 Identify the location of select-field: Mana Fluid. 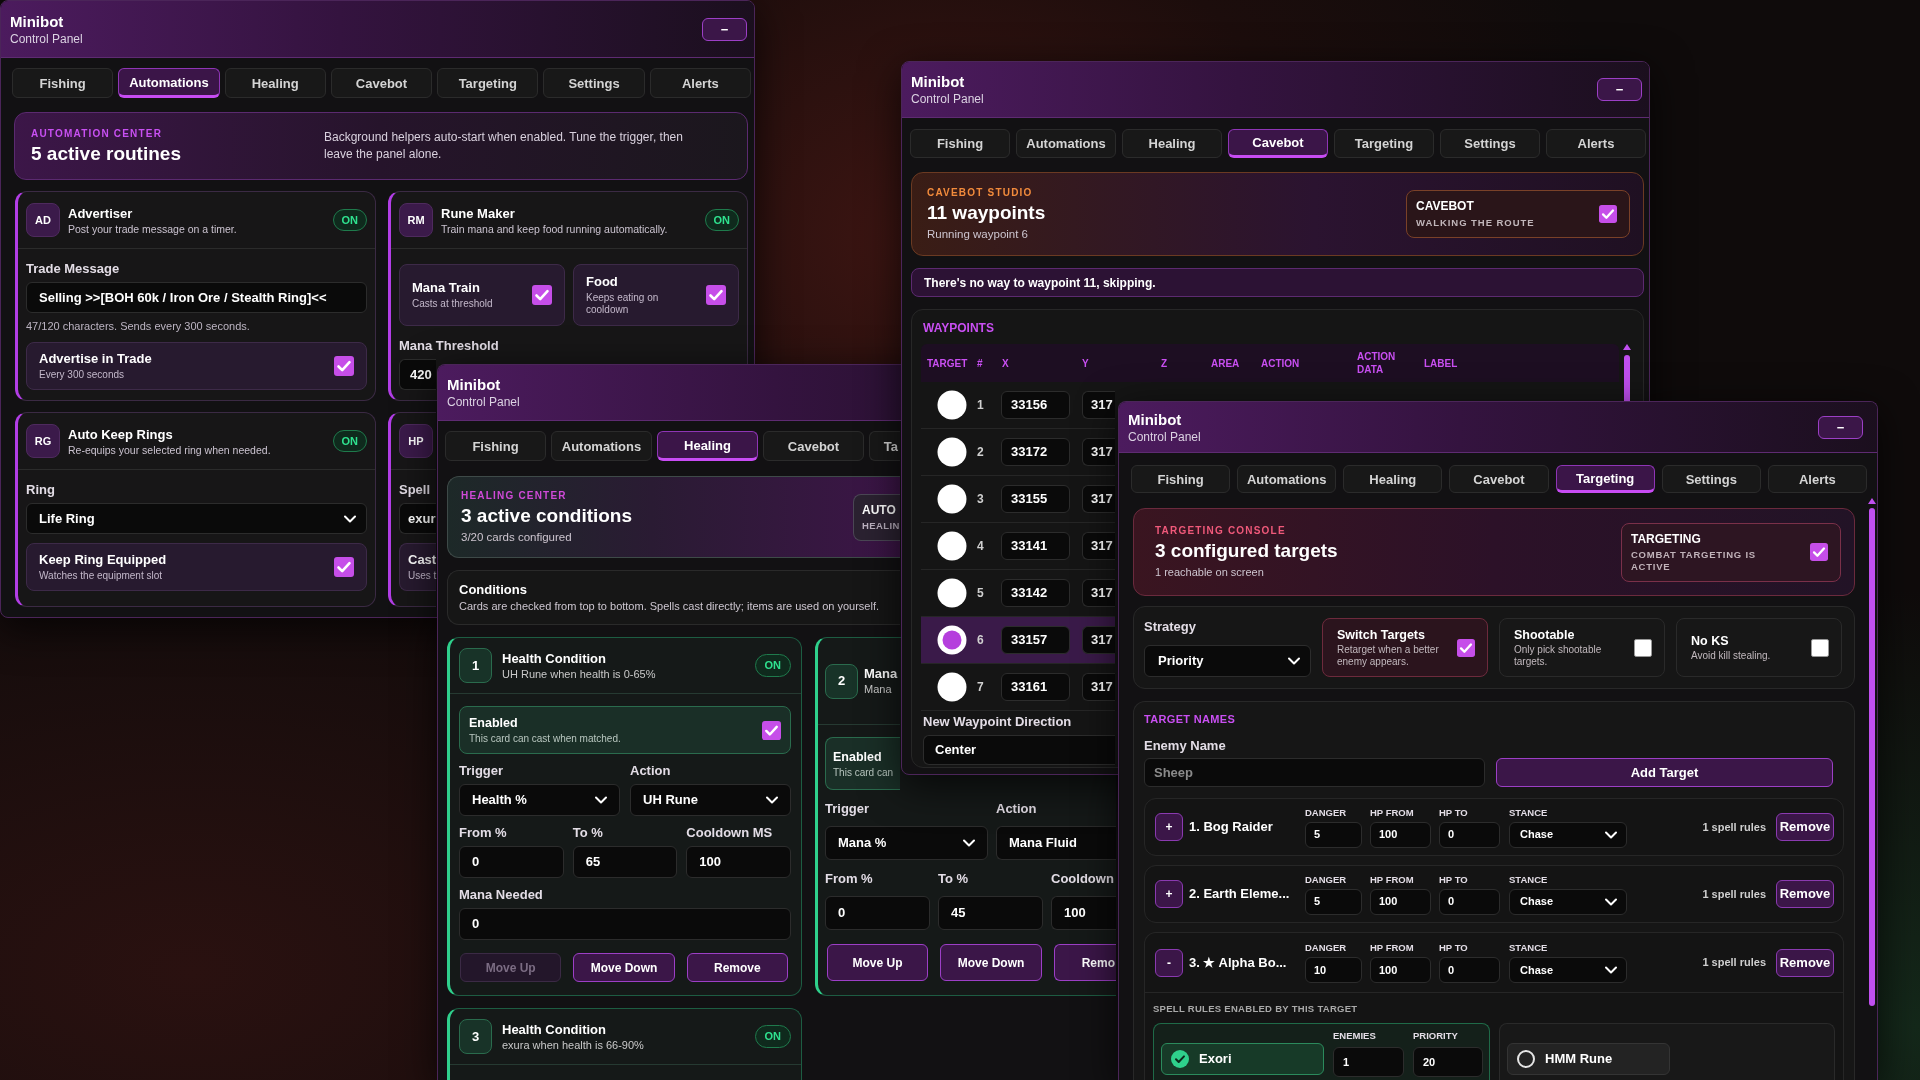
(1056, 843).